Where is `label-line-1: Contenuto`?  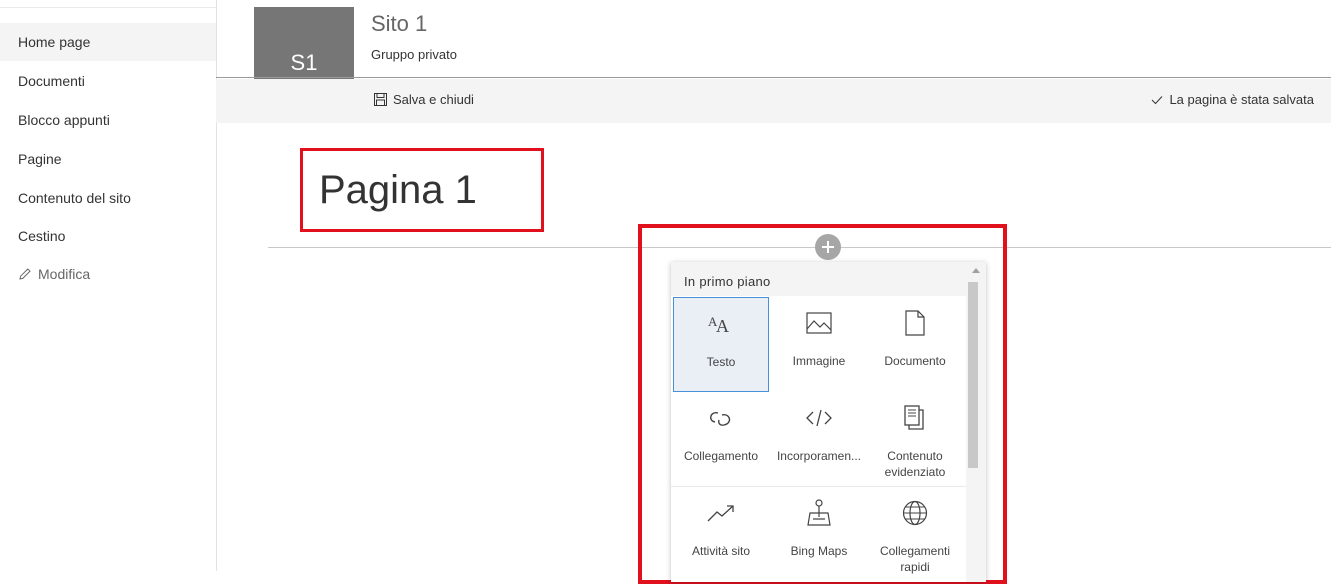 label-line-1: Contenuto is located at coordinates (915, 456).